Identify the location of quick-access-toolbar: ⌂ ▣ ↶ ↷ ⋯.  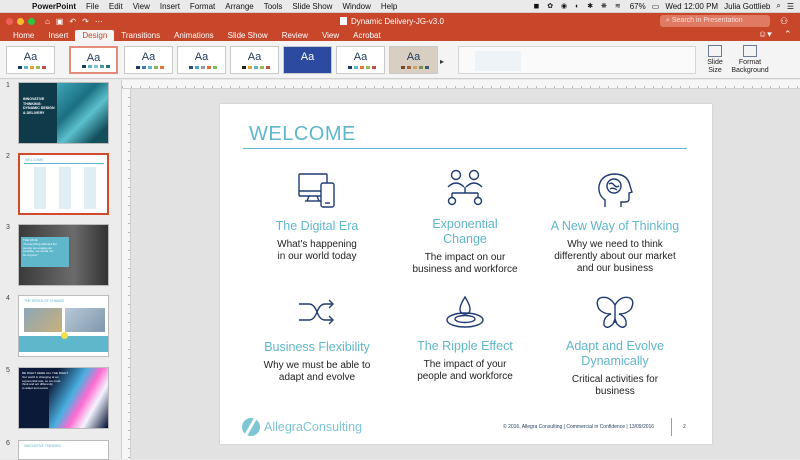
(74, 21).